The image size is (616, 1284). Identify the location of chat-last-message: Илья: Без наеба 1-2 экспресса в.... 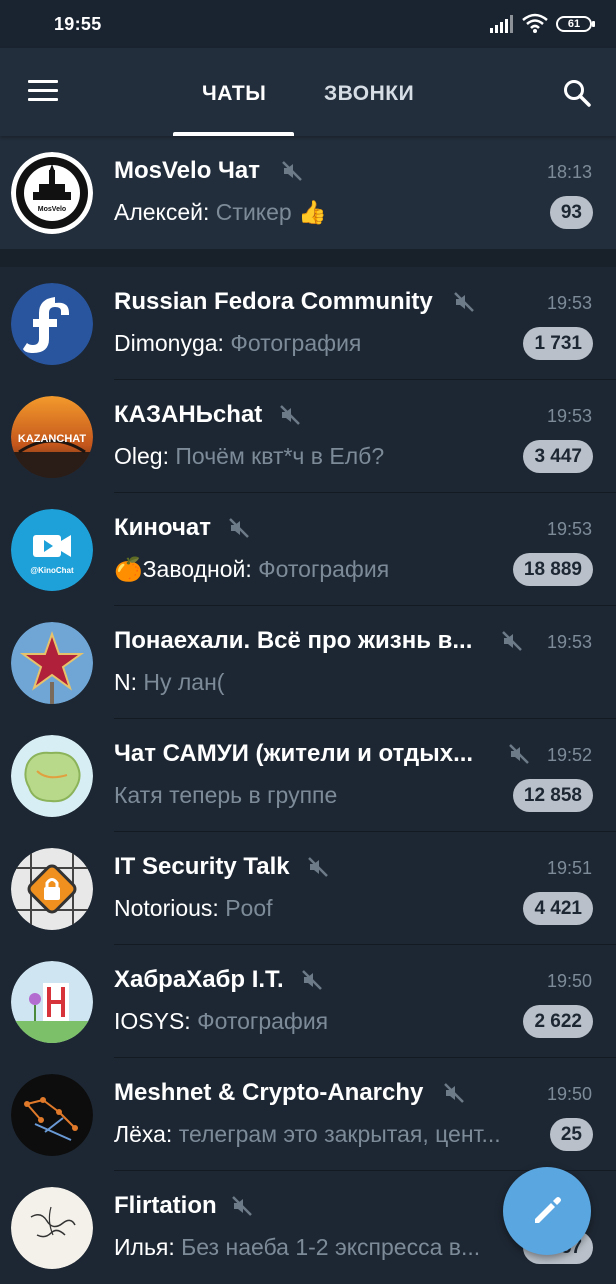
(297, 1247).